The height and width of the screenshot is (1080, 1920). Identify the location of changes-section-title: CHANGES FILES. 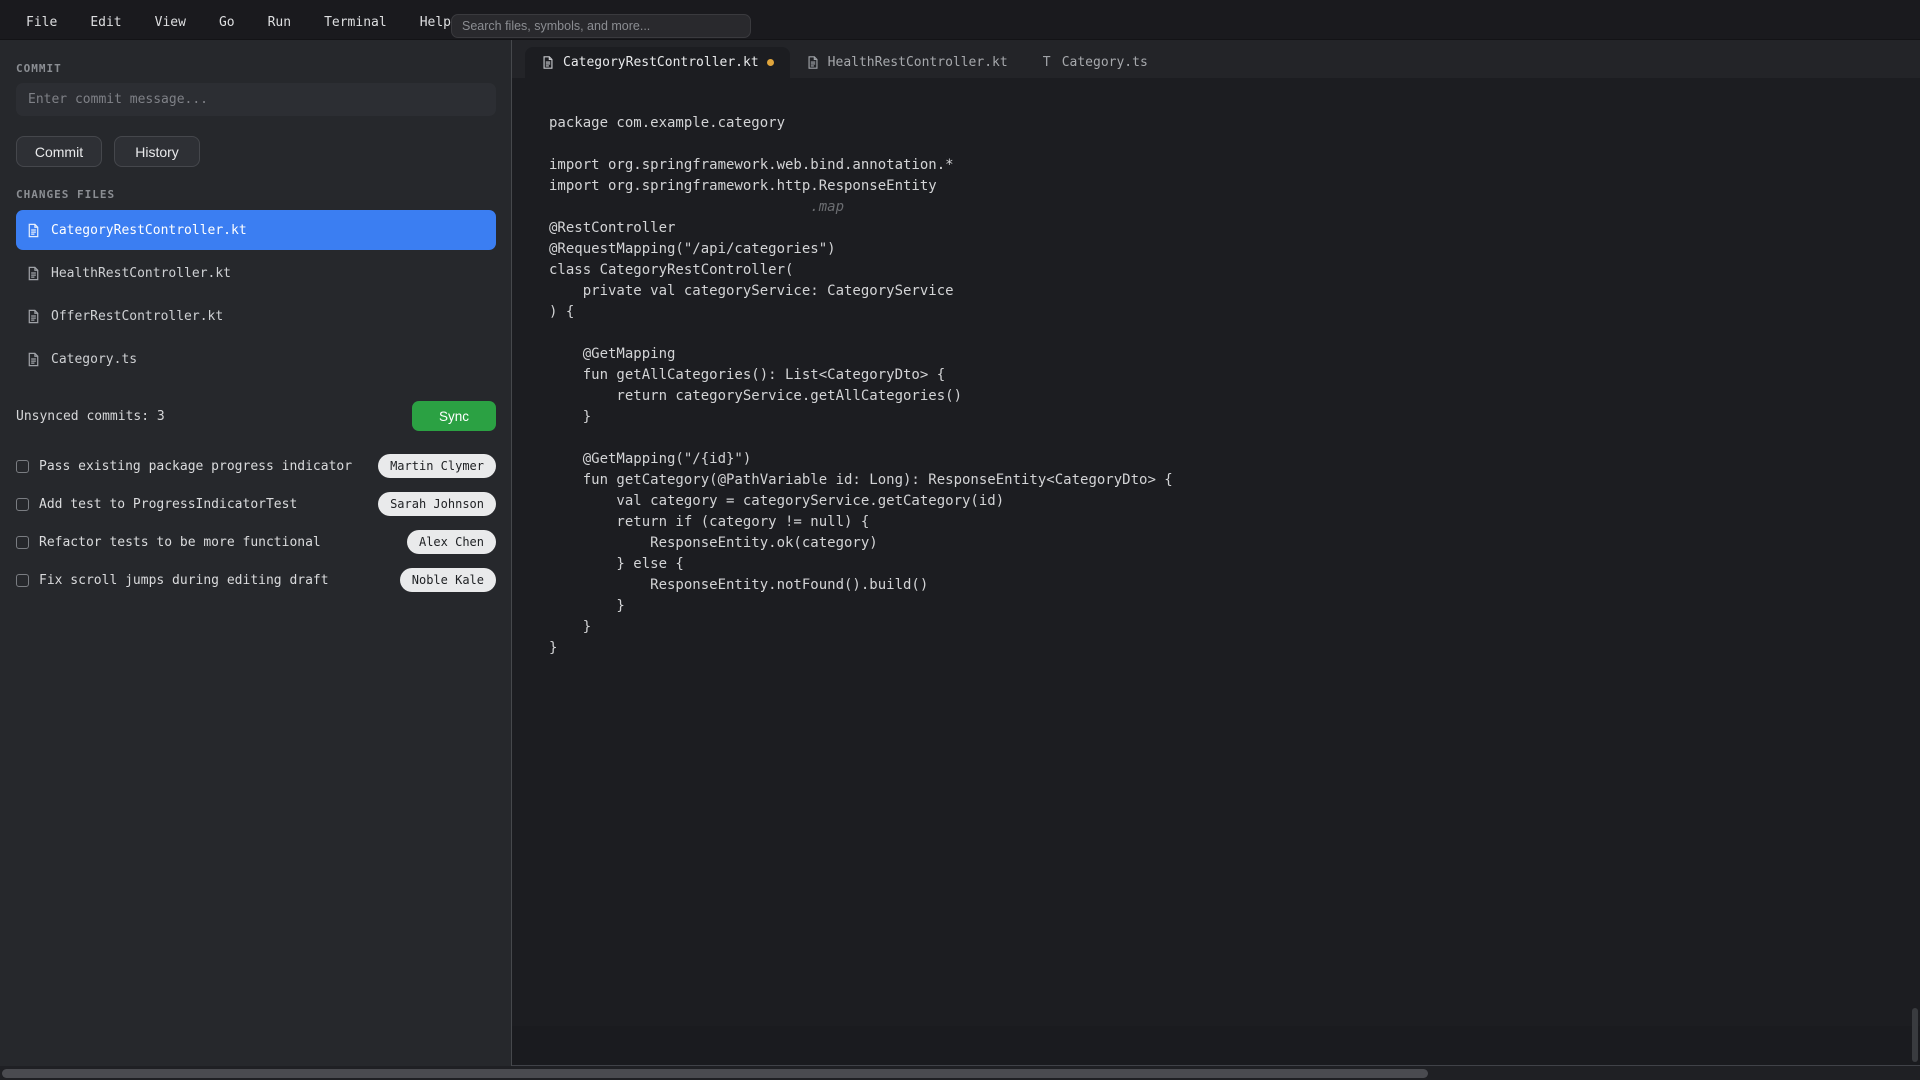
(66, 194).